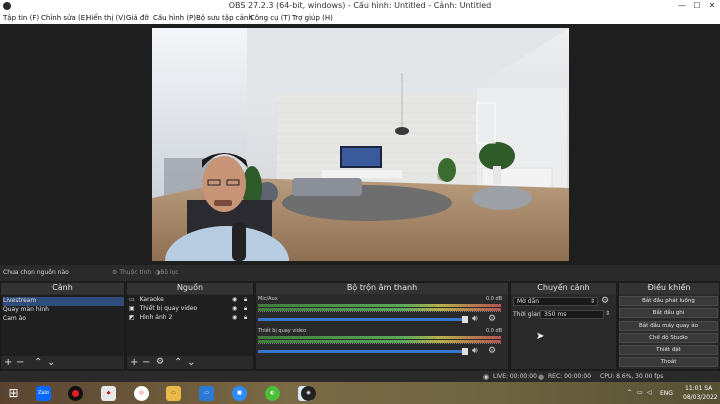 This screenshot has height=404, width=720. Describe the element at coordinates (649, 392) in the screenshot. I see `volume-icon: ◁` at that location.